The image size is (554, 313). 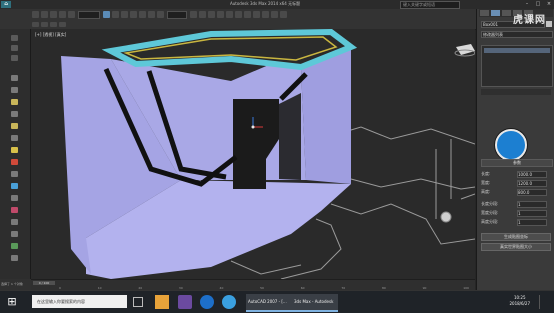 I want to click on window-crossing-icon, so click(x=133, y=14).